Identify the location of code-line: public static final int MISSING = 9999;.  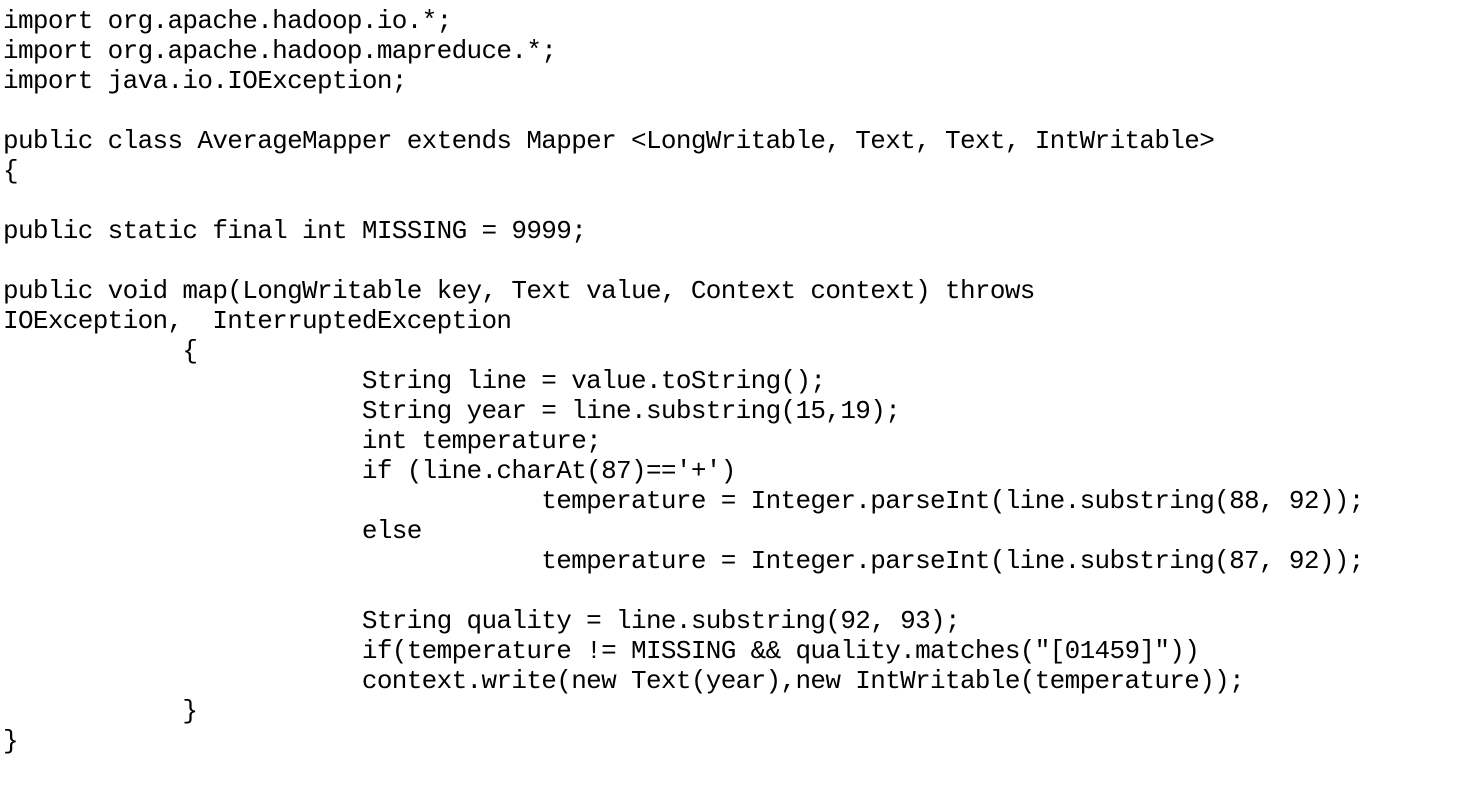
(295, 231).